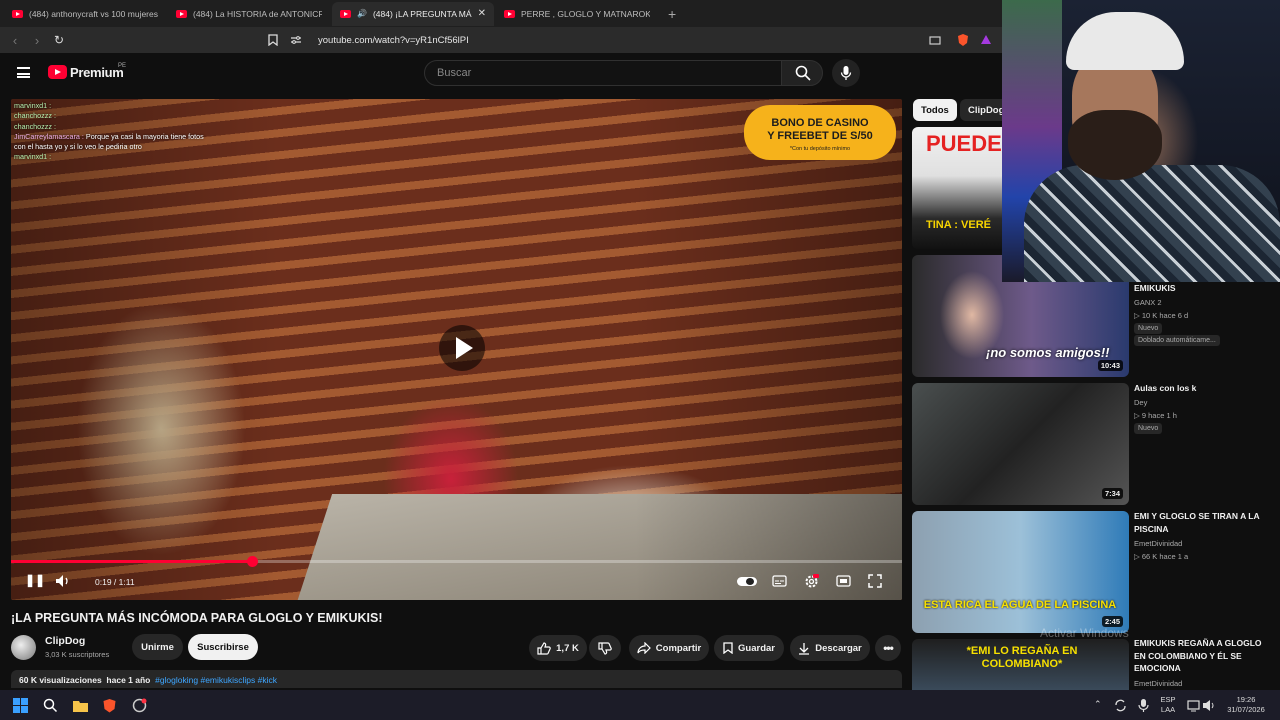 The height and width of the screenshot is (720, 1280). Describe the element at coordinates (252, 561) in the screenshot. I see `progress-scrubber` at that location.